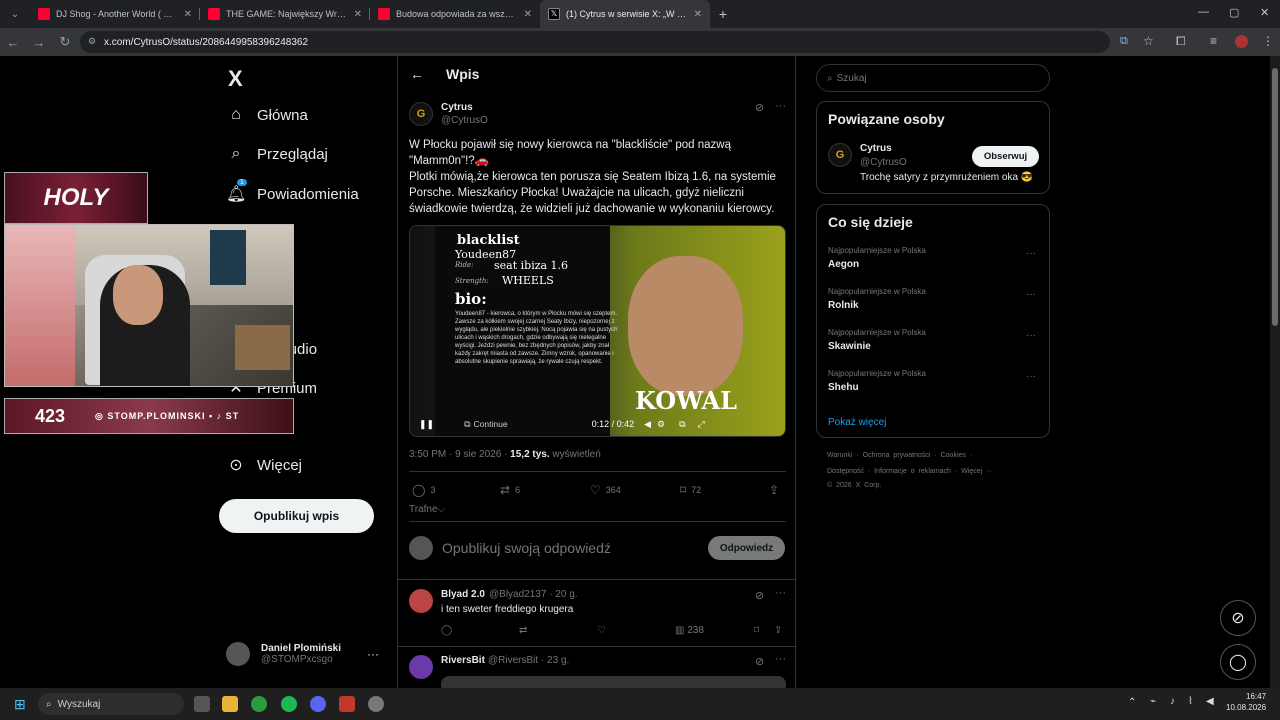 This screenshot has width=1280, height=720. I want to click on chrome-icon, so click(259, 704).